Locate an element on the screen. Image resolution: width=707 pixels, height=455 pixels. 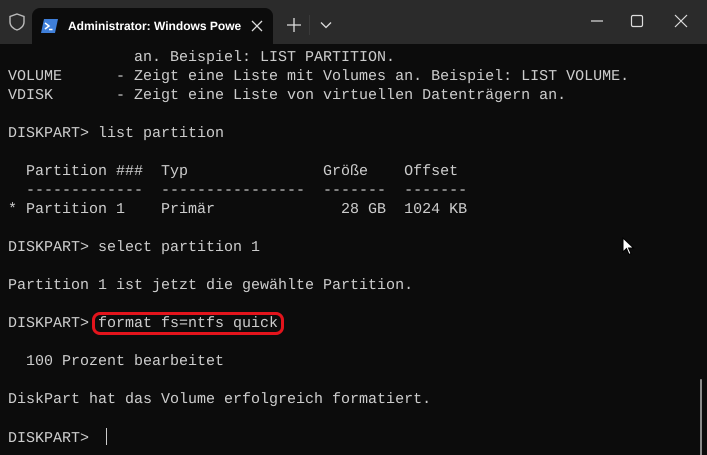
command-text: list partition is located at coordinates (161, 133).